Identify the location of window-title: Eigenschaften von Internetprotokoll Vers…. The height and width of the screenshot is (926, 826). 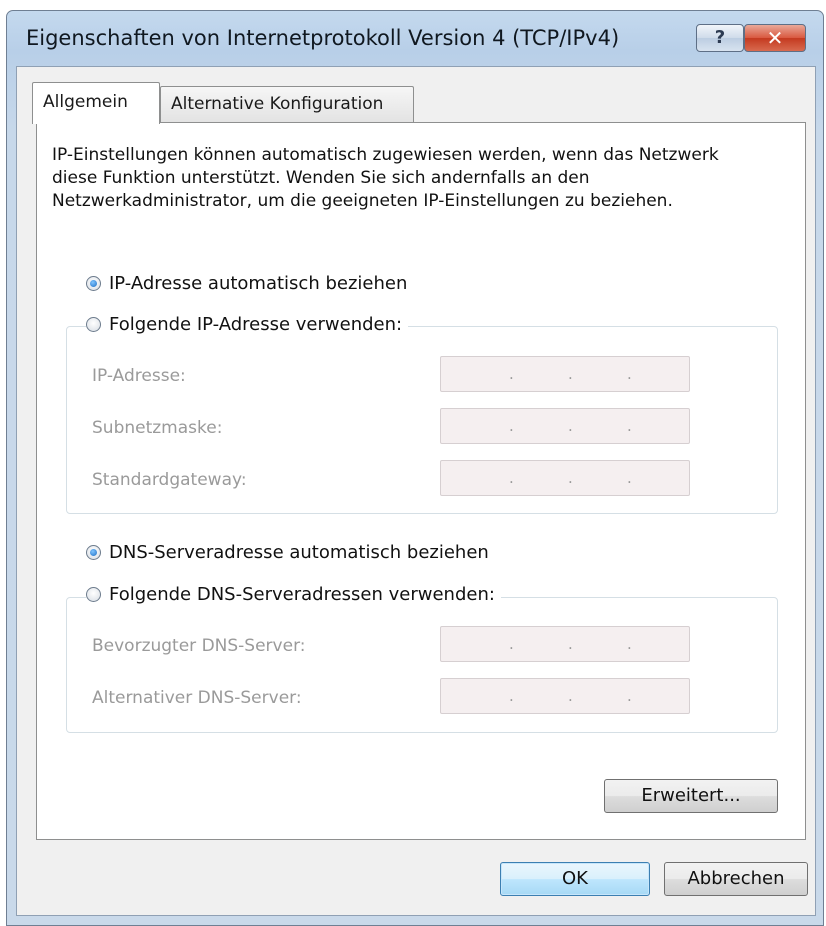
(323, 38).